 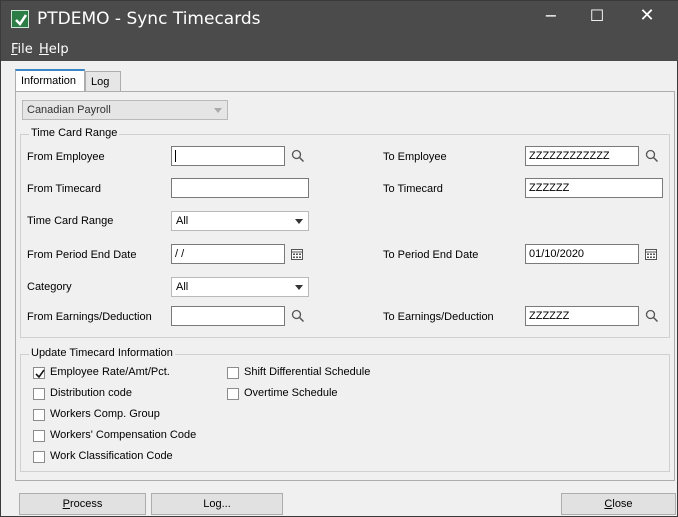 I want to click on checkbox-label: Workers' Compensation Code, so click(x=123, y=435).